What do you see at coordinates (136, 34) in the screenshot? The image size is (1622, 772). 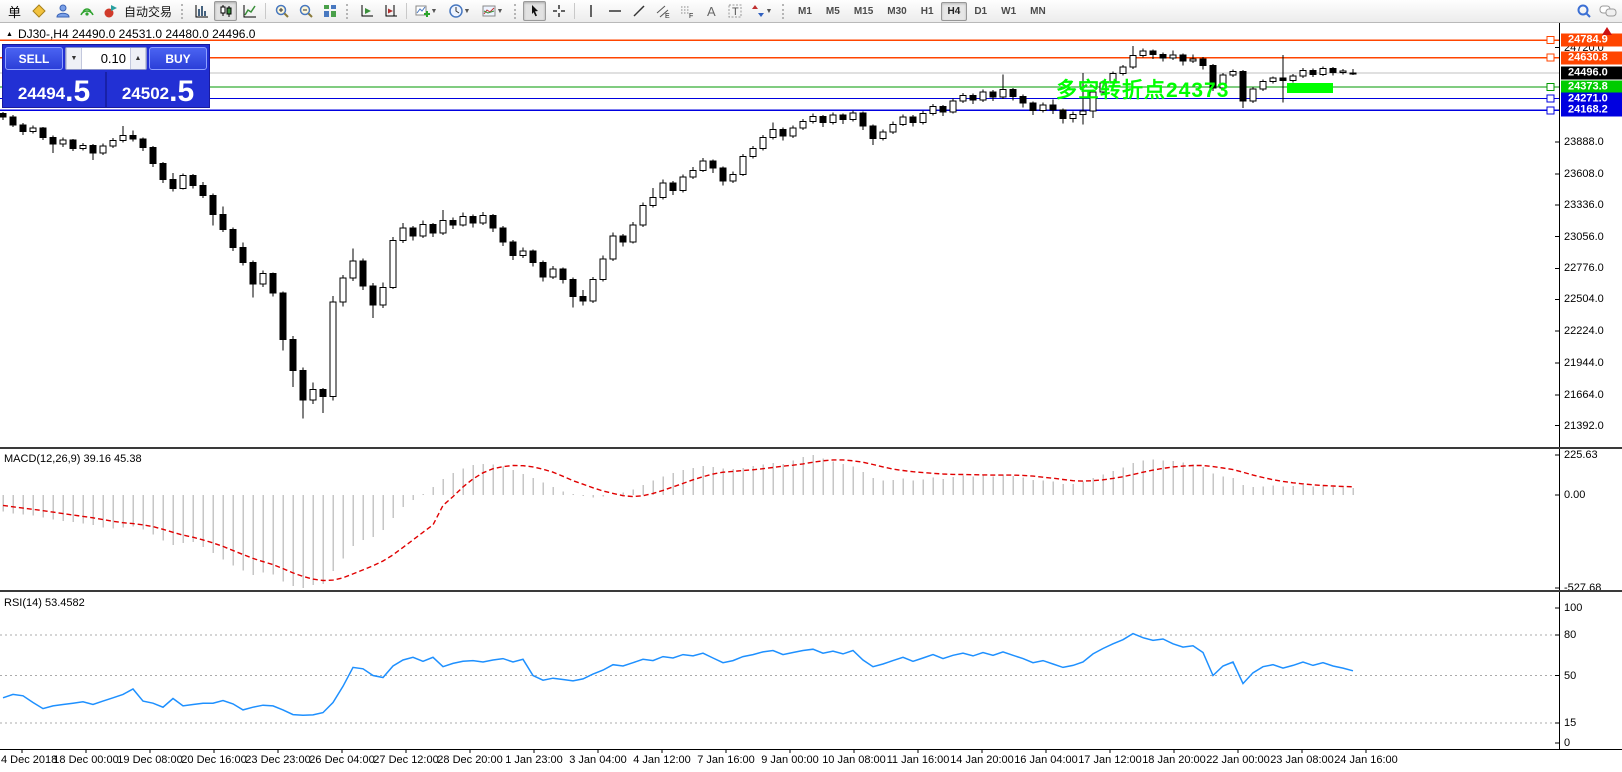 I see `chart-title-text: DJ30-,H4 24490.0 24531.0 24480.0 24496.0` at bounding box center [136, 34].